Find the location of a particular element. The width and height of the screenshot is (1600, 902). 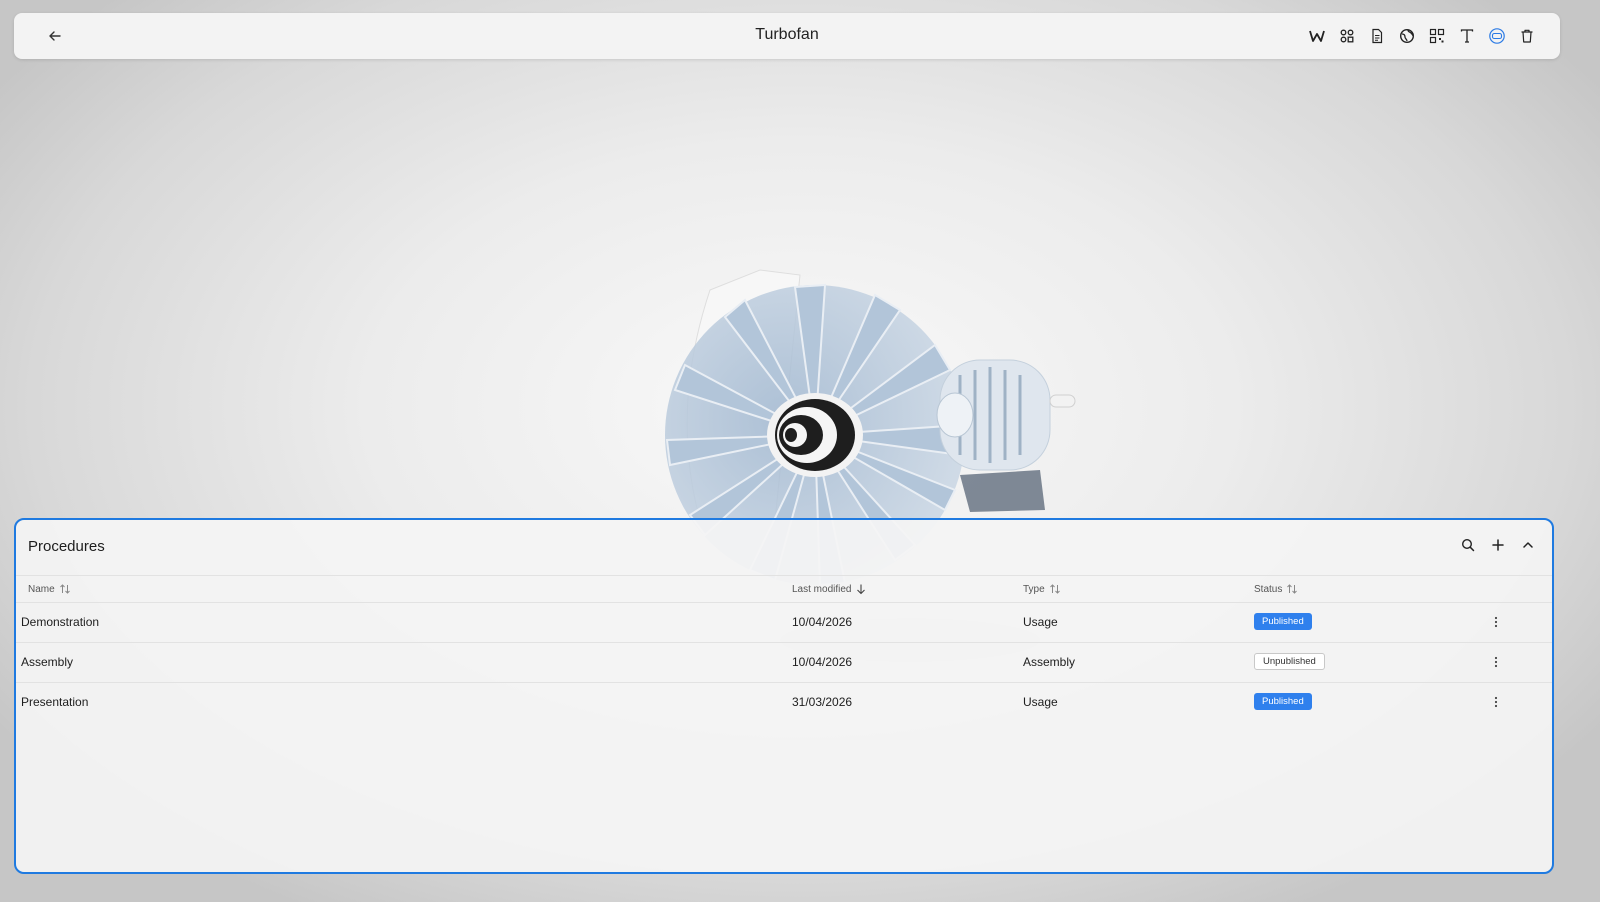

logo-tool-button is located at coordinates (1317, 36).